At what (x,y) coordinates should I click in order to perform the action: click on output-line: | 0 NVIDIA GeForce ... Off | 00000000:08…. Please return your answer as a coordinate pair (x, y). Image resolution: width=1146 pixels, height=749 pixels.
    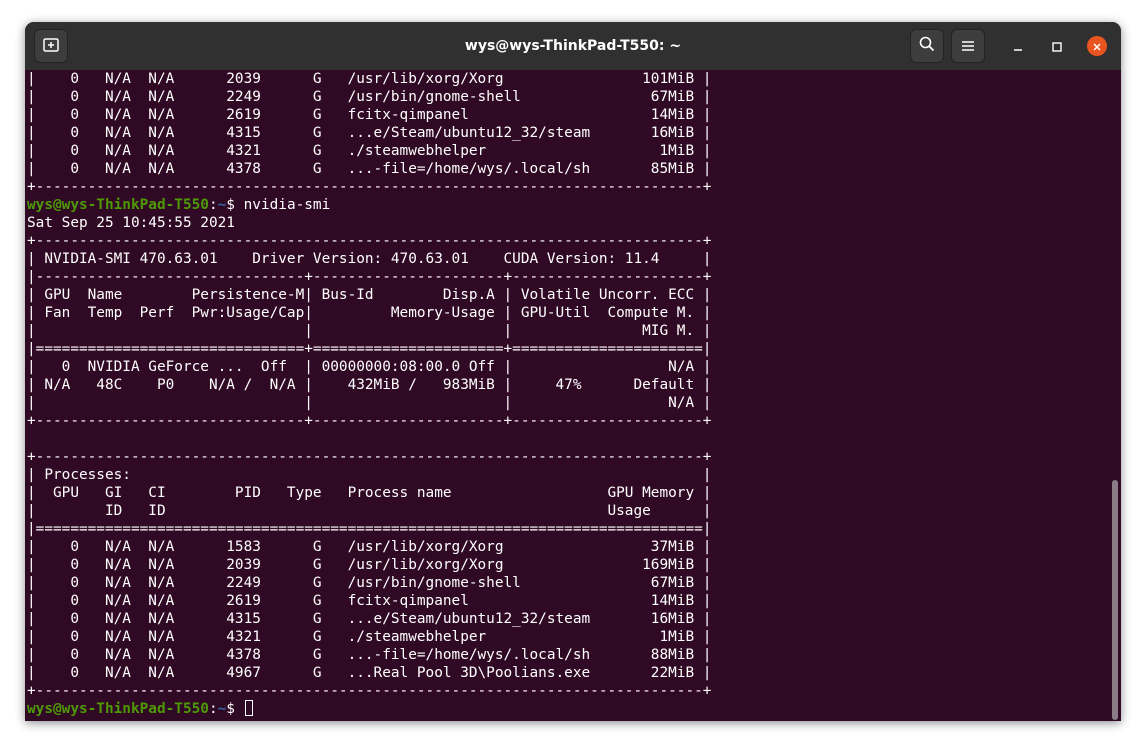
    Looking at the image, I should click on (369, 367).